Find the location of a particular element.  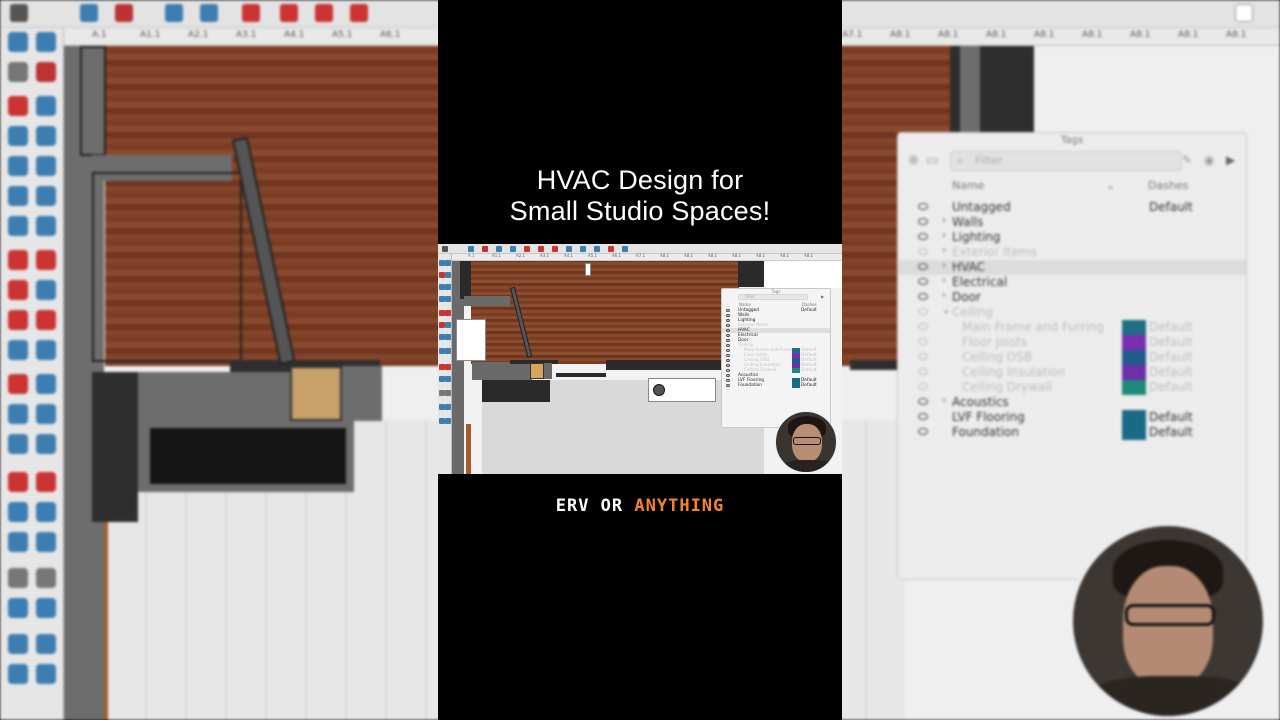

tag-row: Ceiling Drywall Default is located at coordinates (1072, 387).